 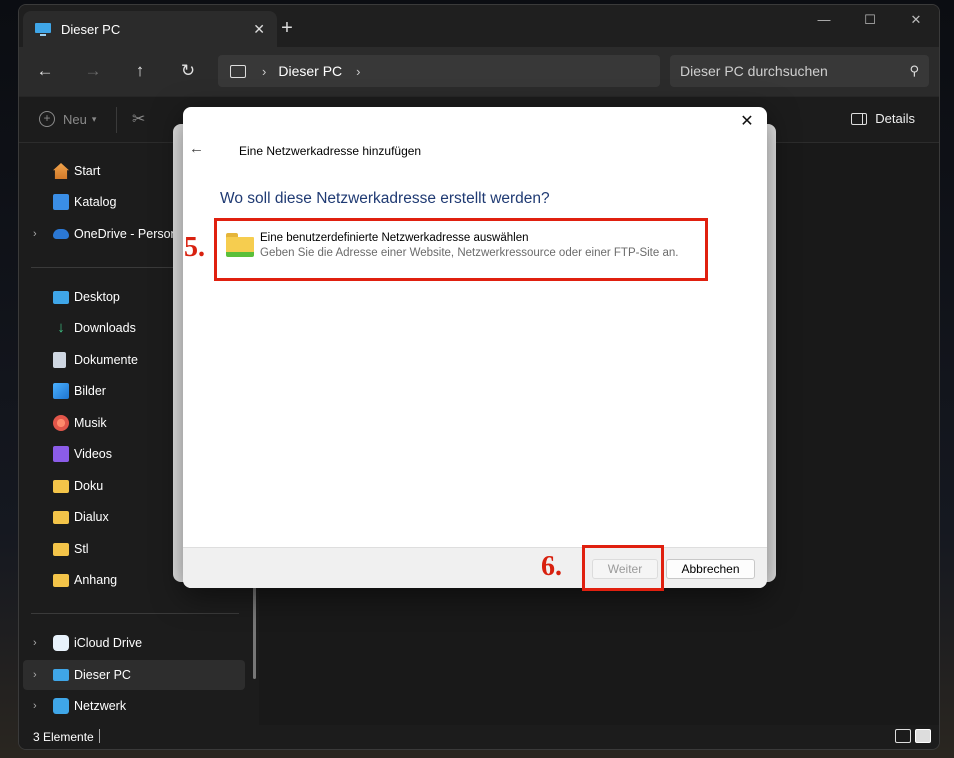 I want to click on sidebar-divider, so click(x=135, y=613).